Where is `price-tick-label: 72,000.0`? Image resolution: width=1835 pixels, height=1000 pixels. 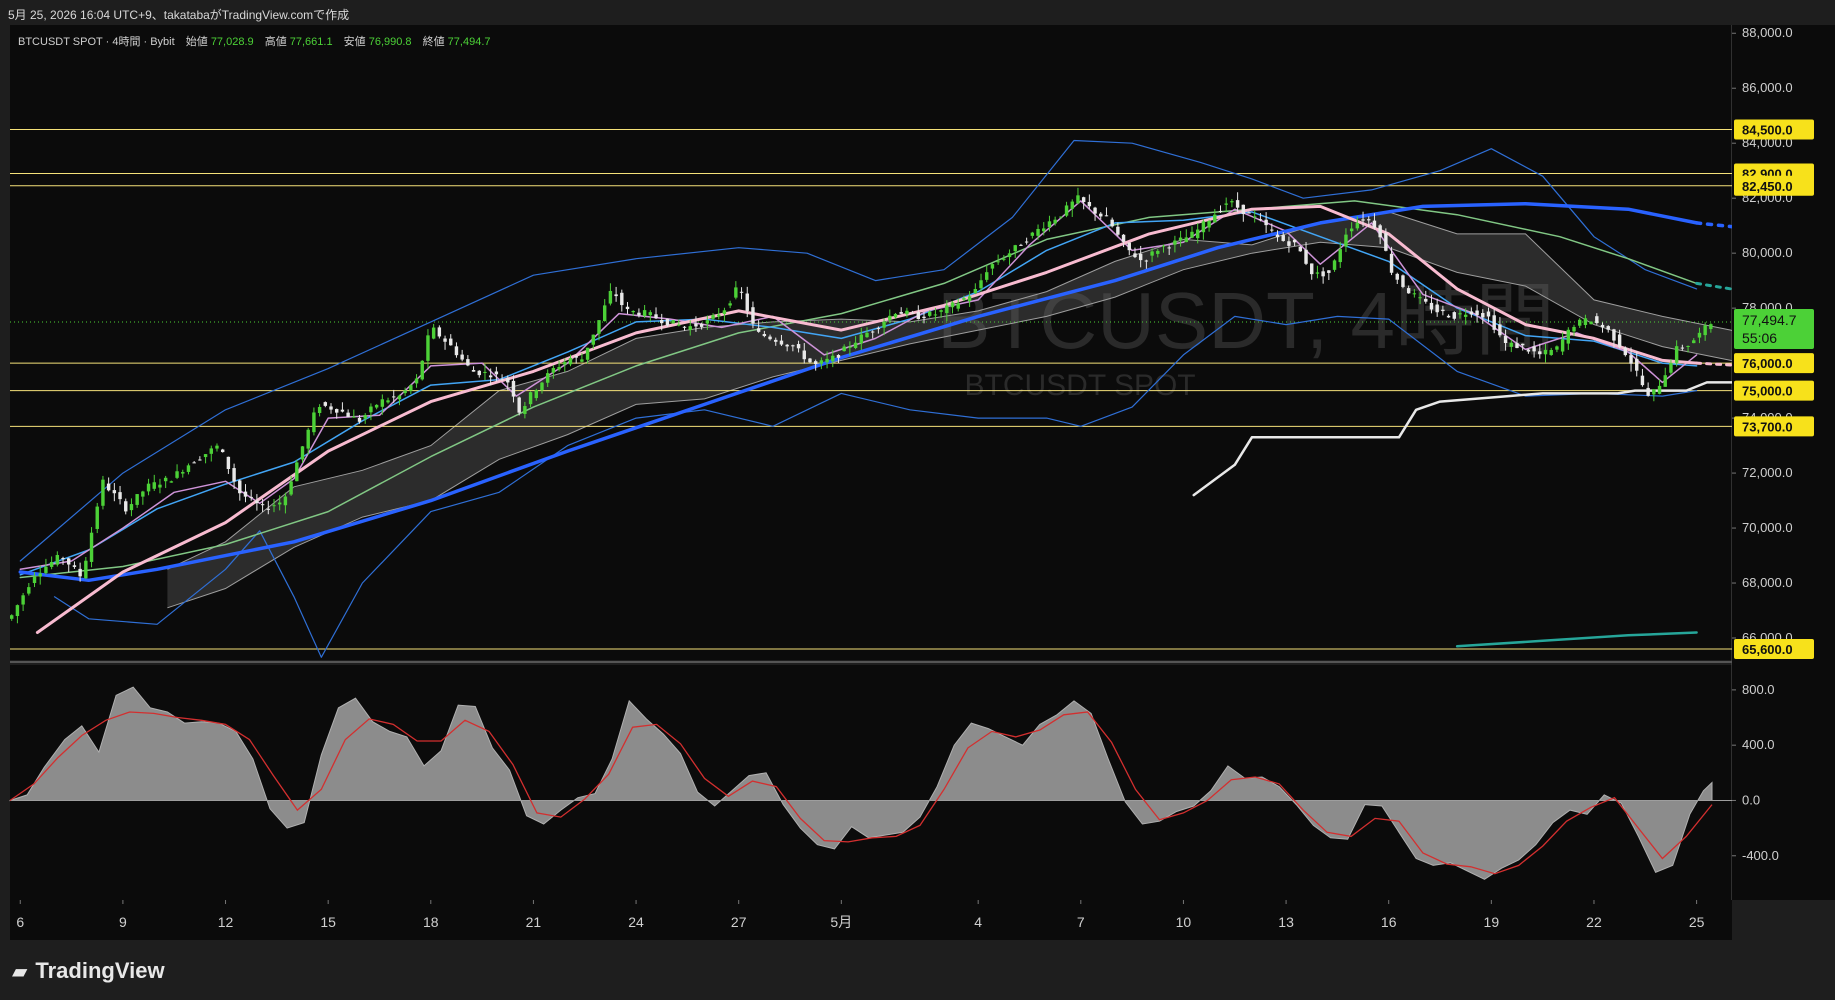
price-tick-label: 72,000.0 is located at coordinates (1767, 472).